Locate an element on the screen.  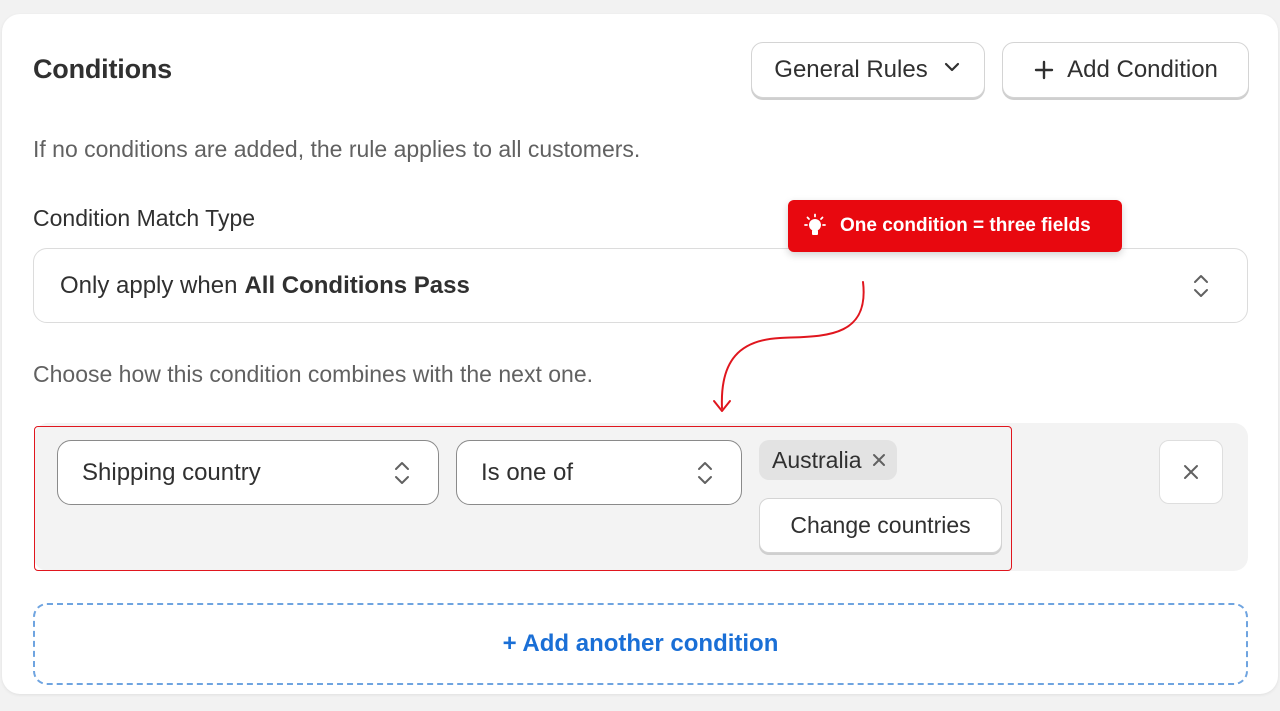
chevron-down-icon is located at coordinates (952, 70).